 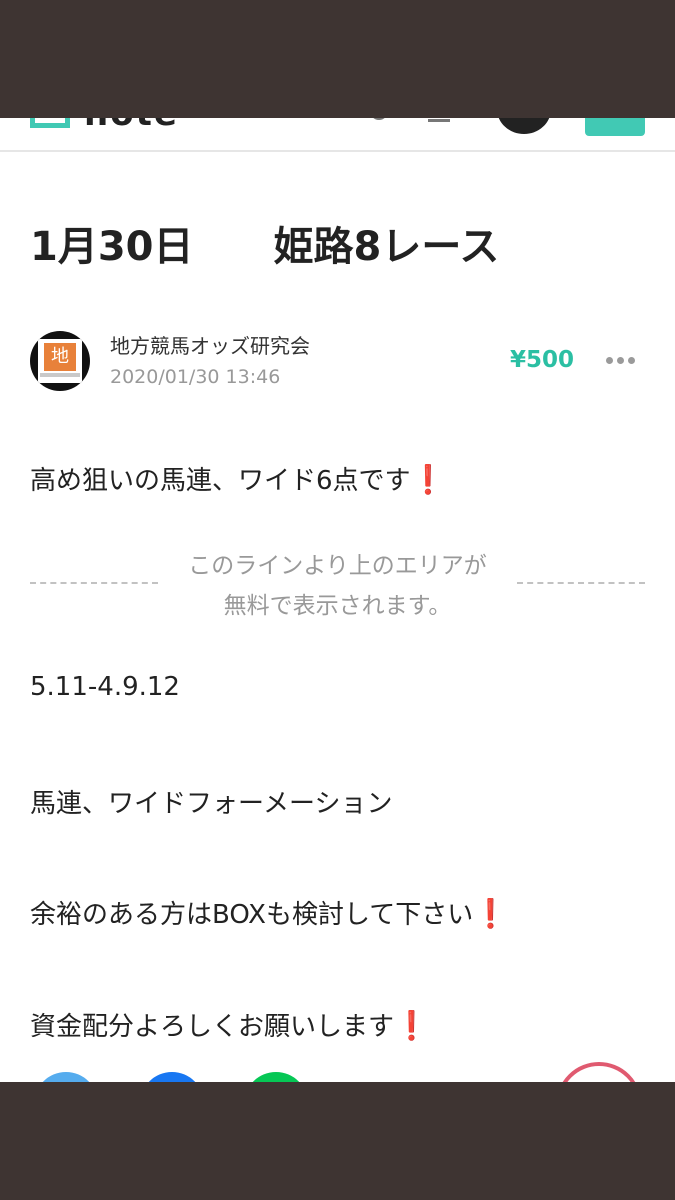 What do you see at coordinates (195, 377) in the screenshot?
I see `post-date: 2020/01/30 13:46` at bounding box center [195, 377].